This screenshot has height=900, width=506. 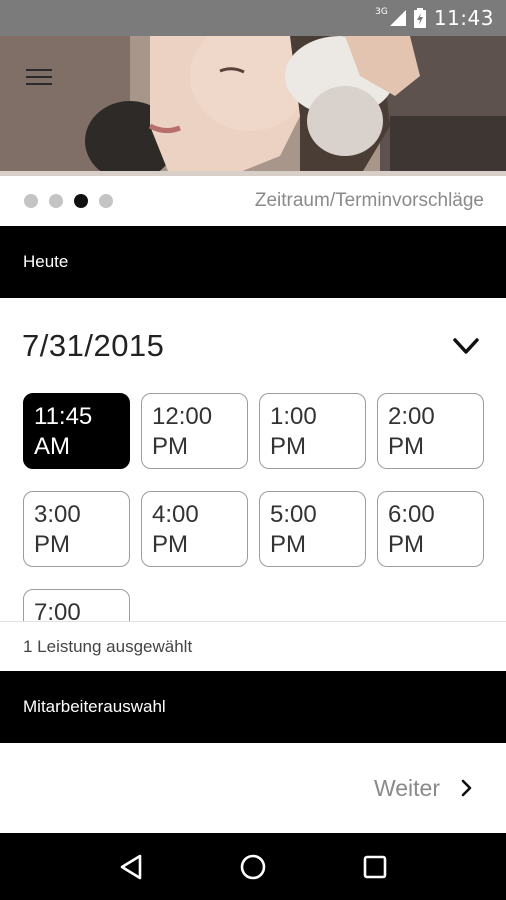 What do you see at coordinates (312, 529) in the screenshot?
I see `time-slot-button: 5:00 PM` at bounding box center [312, 529].